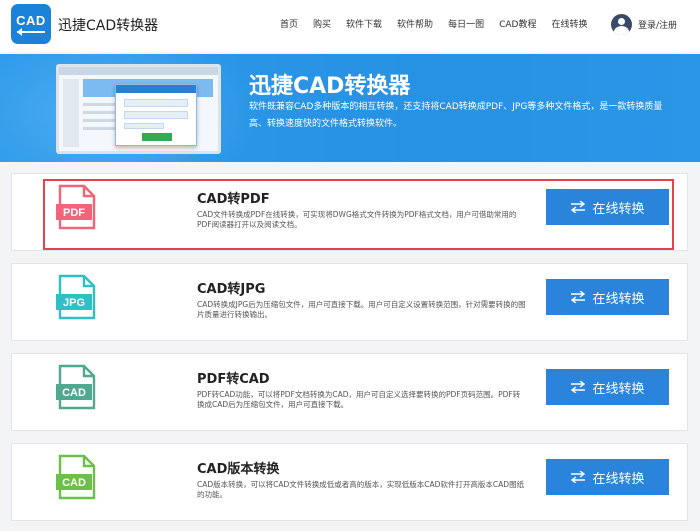  I want to click on highlight-box, so click(358, 214).